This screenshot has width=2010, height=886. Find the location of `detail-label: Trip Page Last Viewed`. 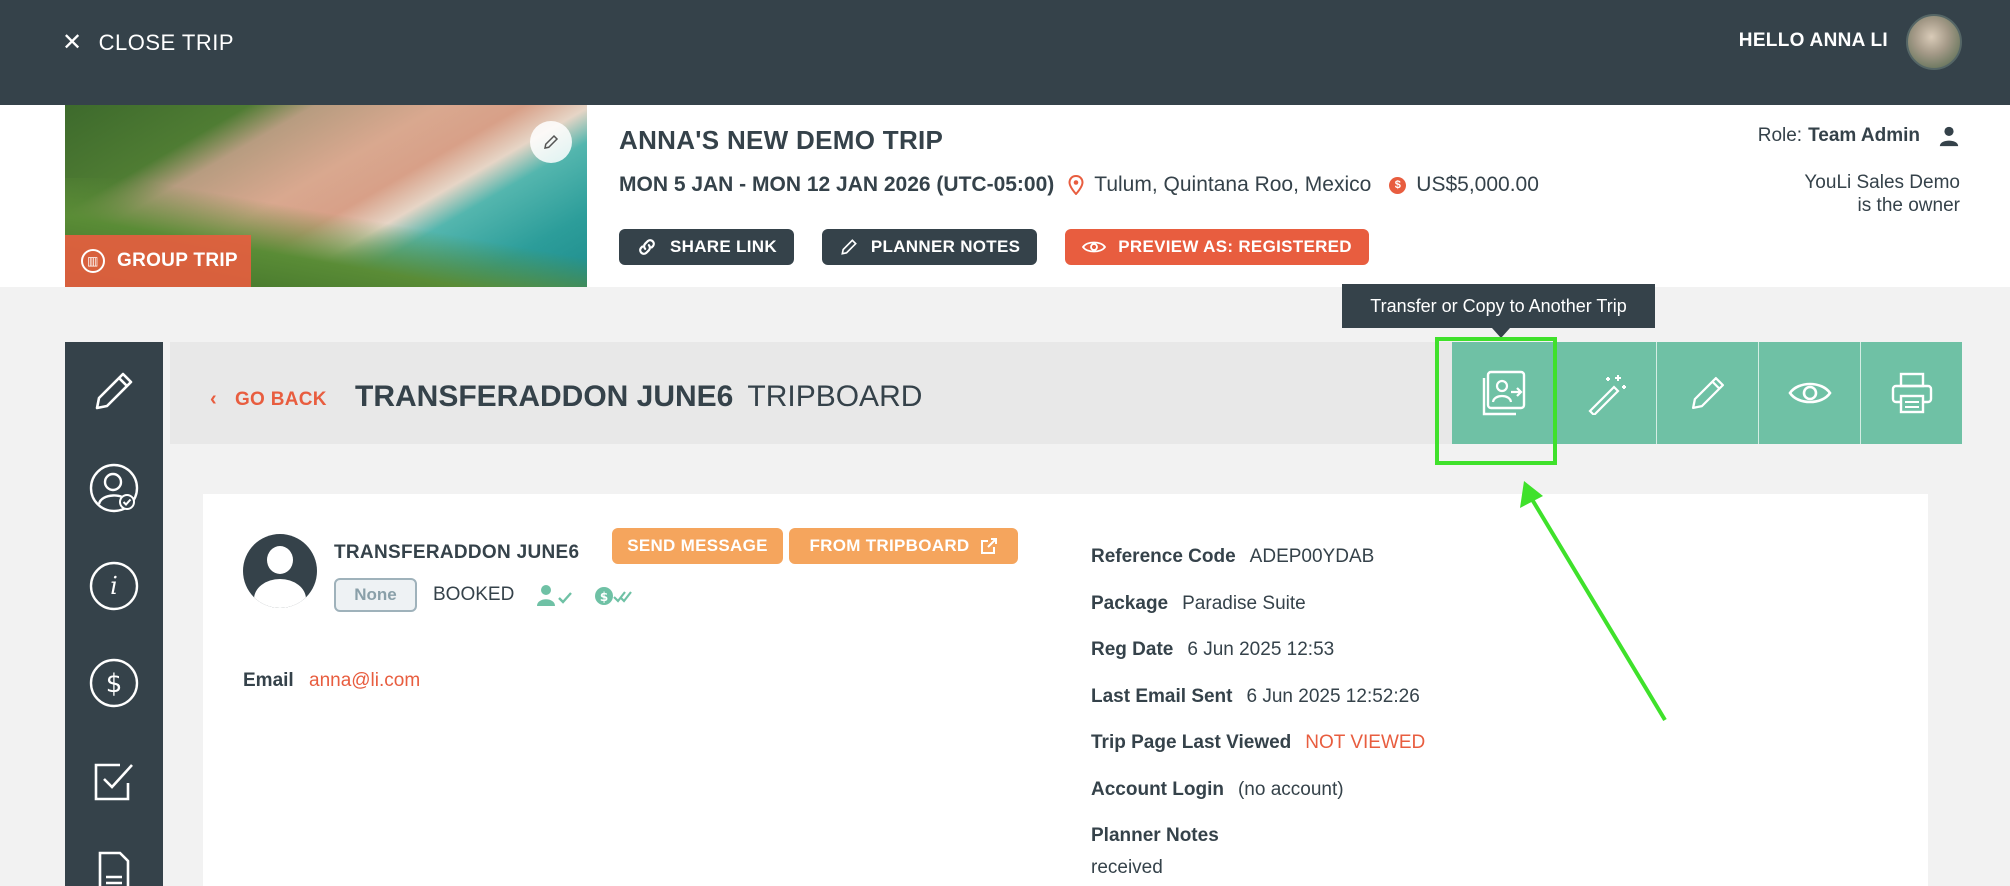

detail-label: Trip Page Last Viewed is located at coordinates (1191, 742).